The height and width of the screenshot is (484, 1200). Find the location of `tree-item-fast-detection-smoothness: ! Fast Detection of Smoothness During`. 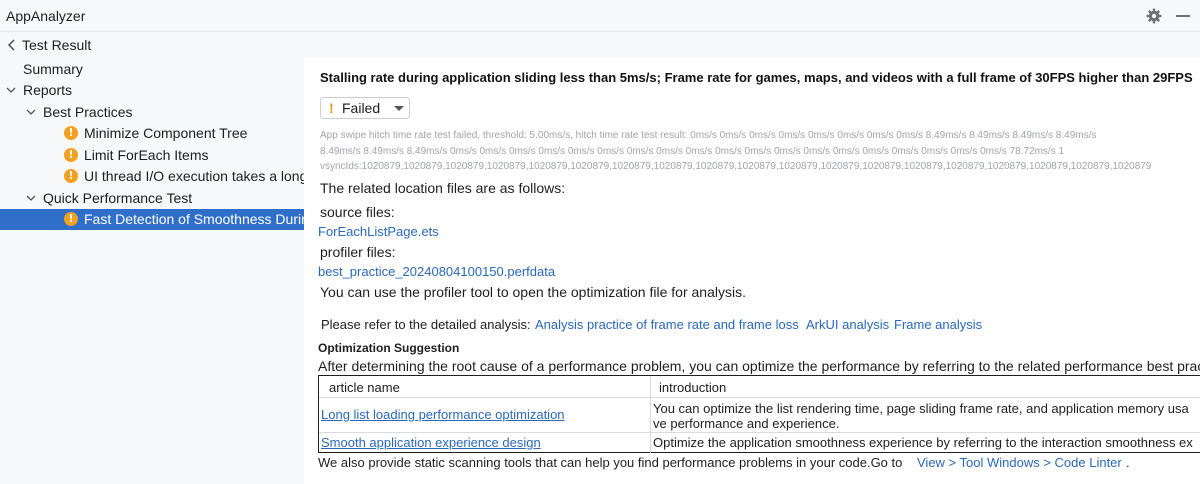

tree-item-fast-detection-smoothness: ! Fast Detection of Smoothness During is located at coordinates (152, 219).